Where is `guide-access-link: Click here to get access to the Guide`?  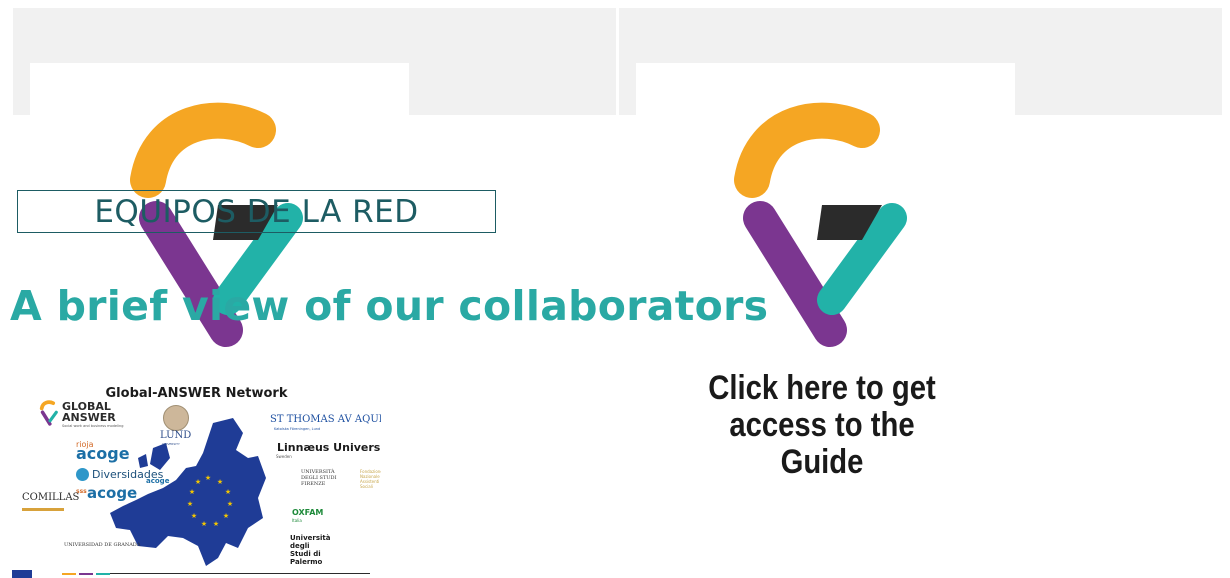
guide-access-link: Click here to get access to the Guide is located at coordinates (822, 425).